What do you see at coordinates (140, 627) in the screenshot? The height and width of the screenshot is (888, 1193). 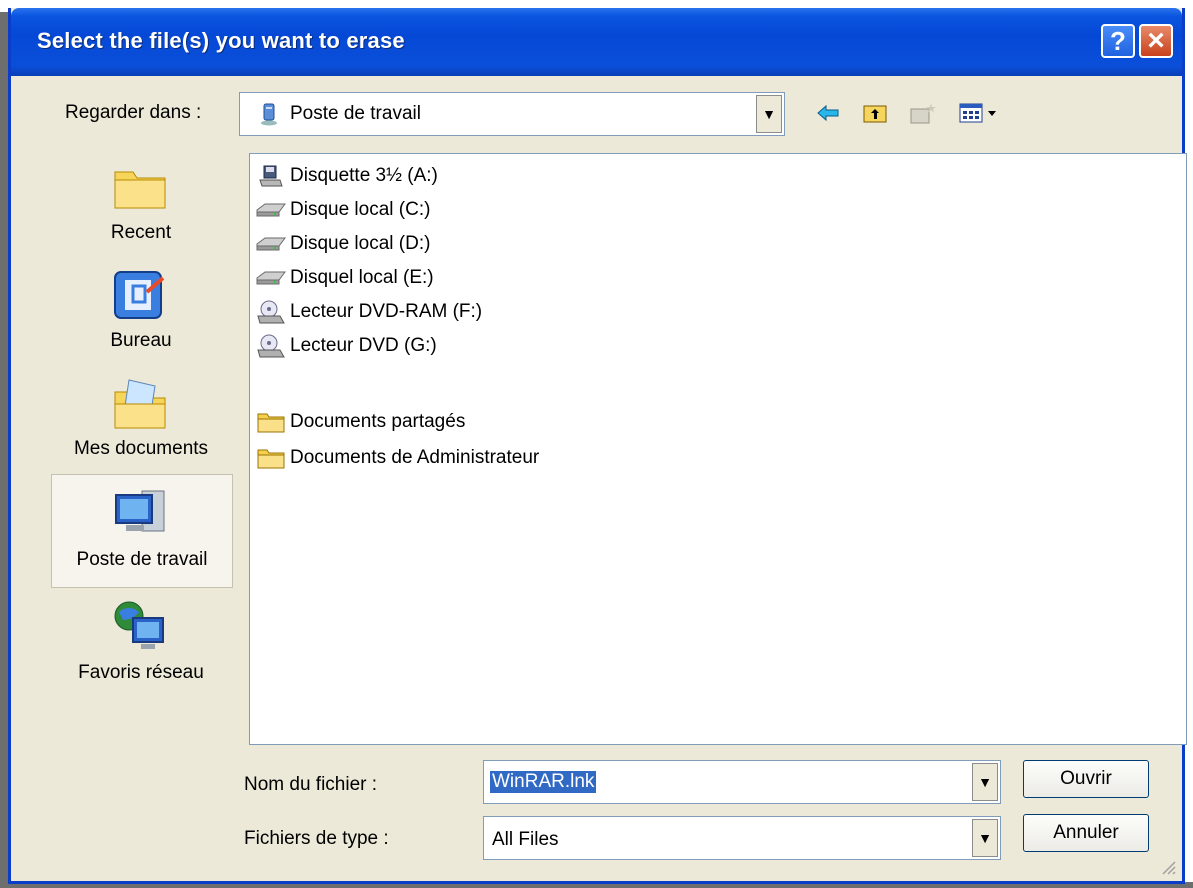 I see `network-icon` at bounding box center [140, 627].